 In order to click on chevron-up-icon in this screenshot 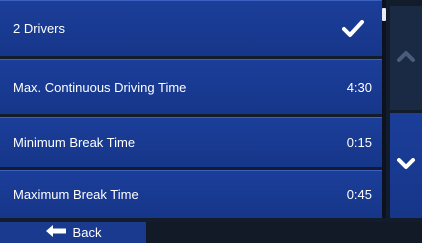, I will do `click(406, 58)`.